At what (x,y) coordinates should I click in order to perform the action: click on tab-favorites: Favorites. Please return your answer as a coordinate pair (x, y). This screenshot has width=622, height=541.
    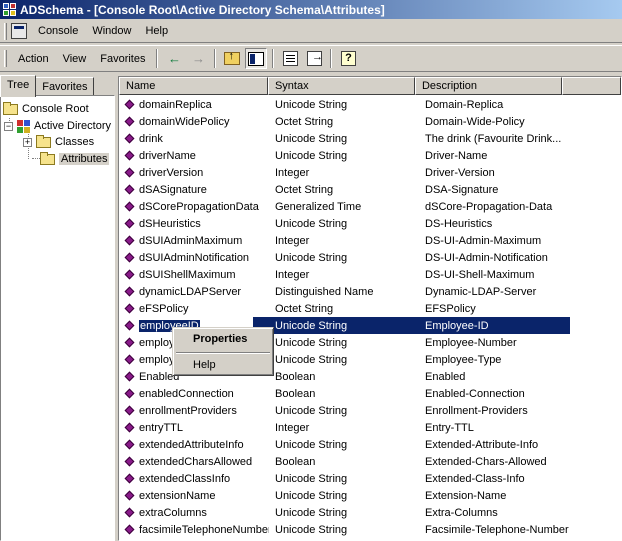
    Looking at the image, I should click on (65, 86).